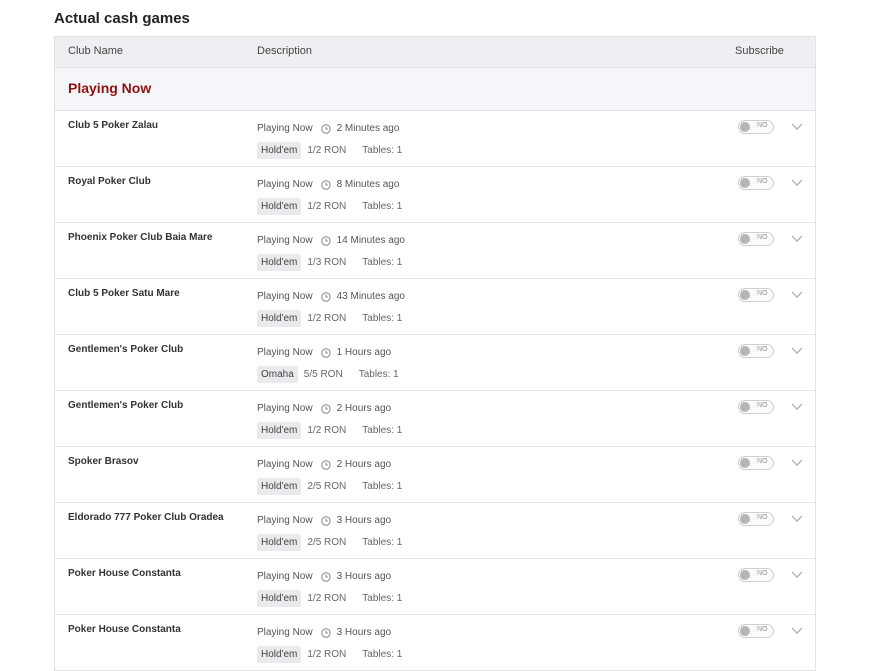 The width and height of the screenshot is (870, 671). I want to click on club-name: Eldorado 777 Poker Club Oradea, so click(146, 517).